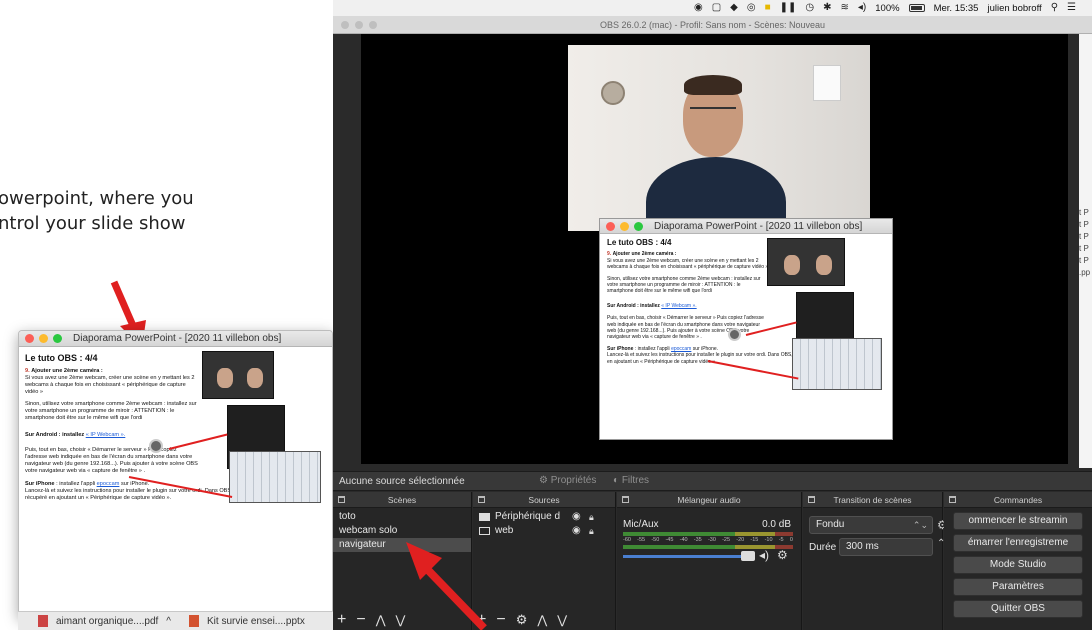 The image size is (1092, 630). What do you see at coordinates (708, 534) in the screenshot?
I see `audio-meter-top` at bounding box center [708, 534].